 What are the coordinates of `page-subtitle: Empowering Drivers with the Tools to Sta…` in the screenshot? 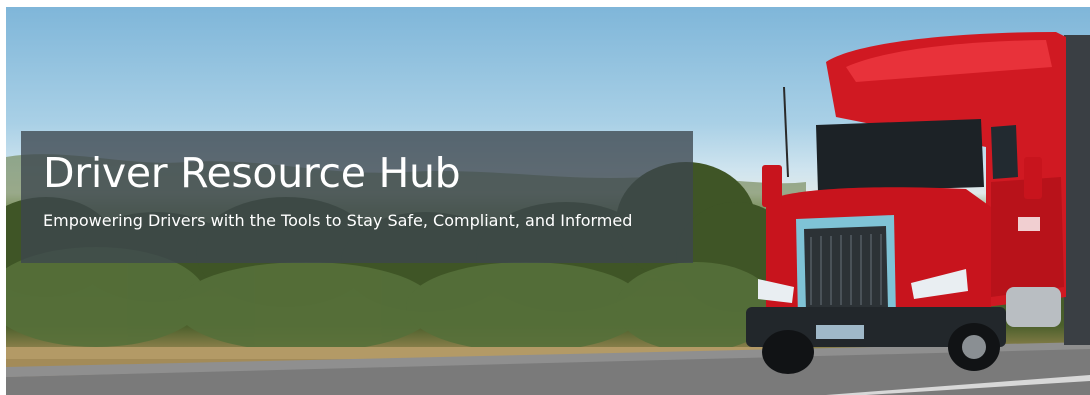 It's located at (338, 220).